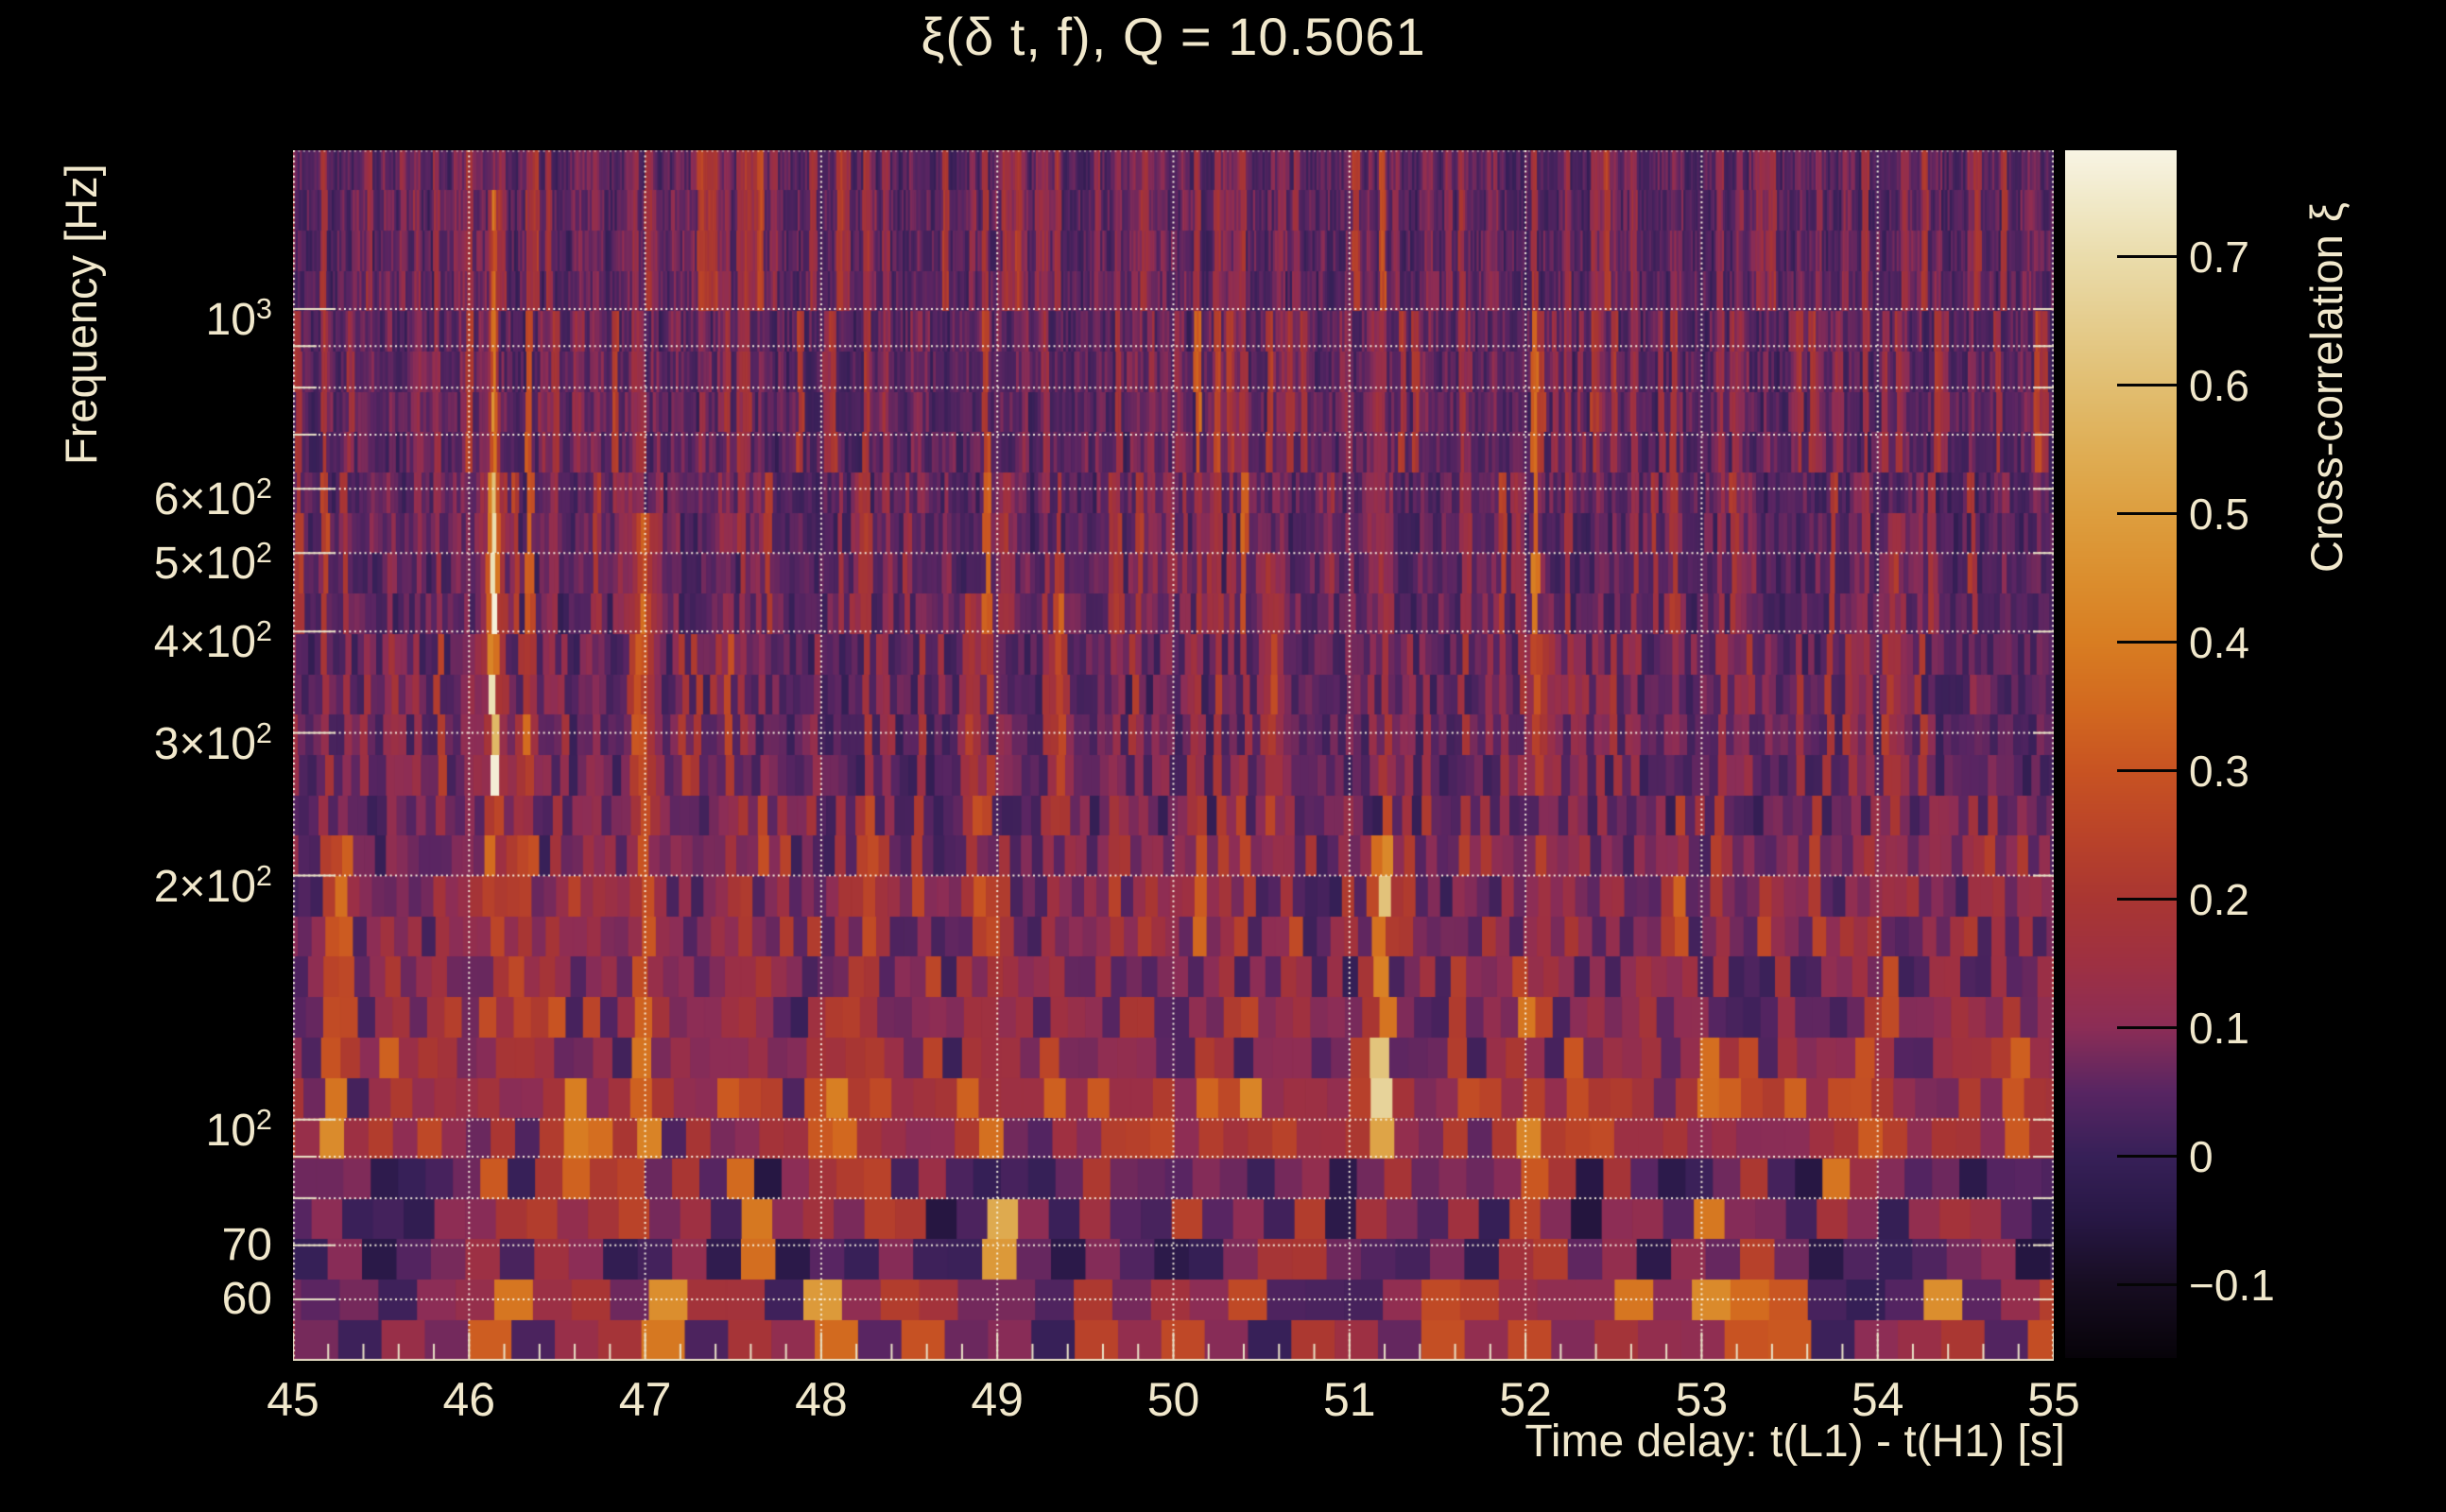  I want to click on x-axis-tick-label: 47, so click(645, 1399).